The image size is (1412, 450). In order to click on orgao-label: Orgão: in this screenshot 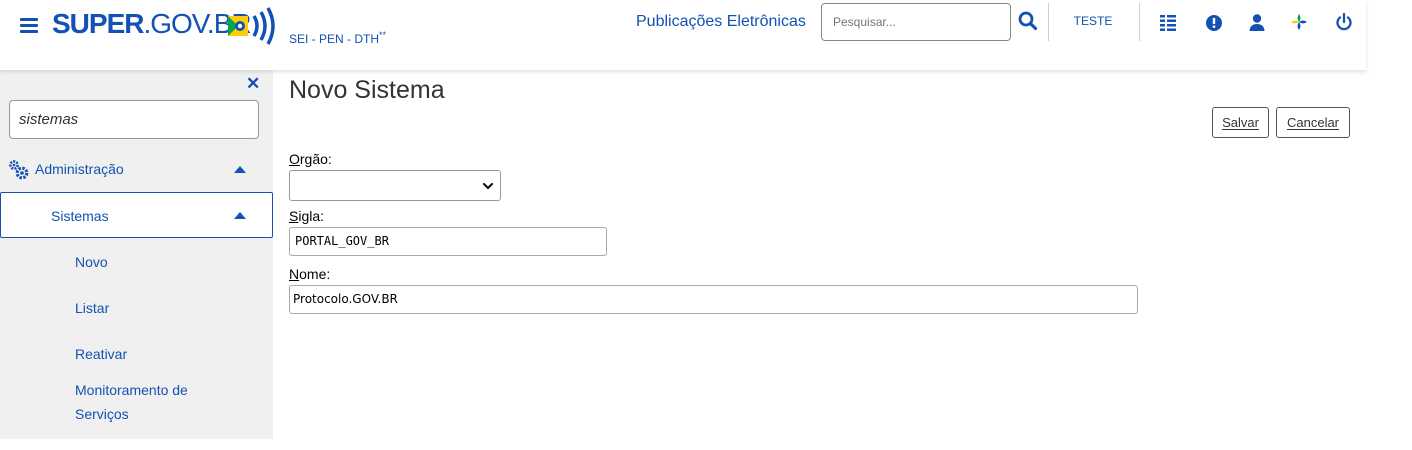, I will do `click(310, 159)`.